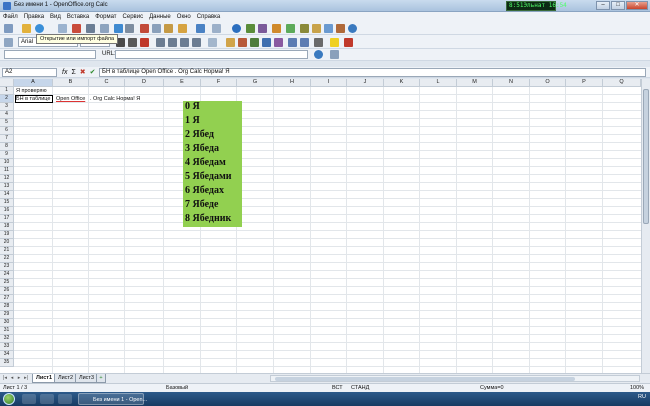 This screenshot has width=650, height=406. I want to click on column-header: O, so click(548, 83).